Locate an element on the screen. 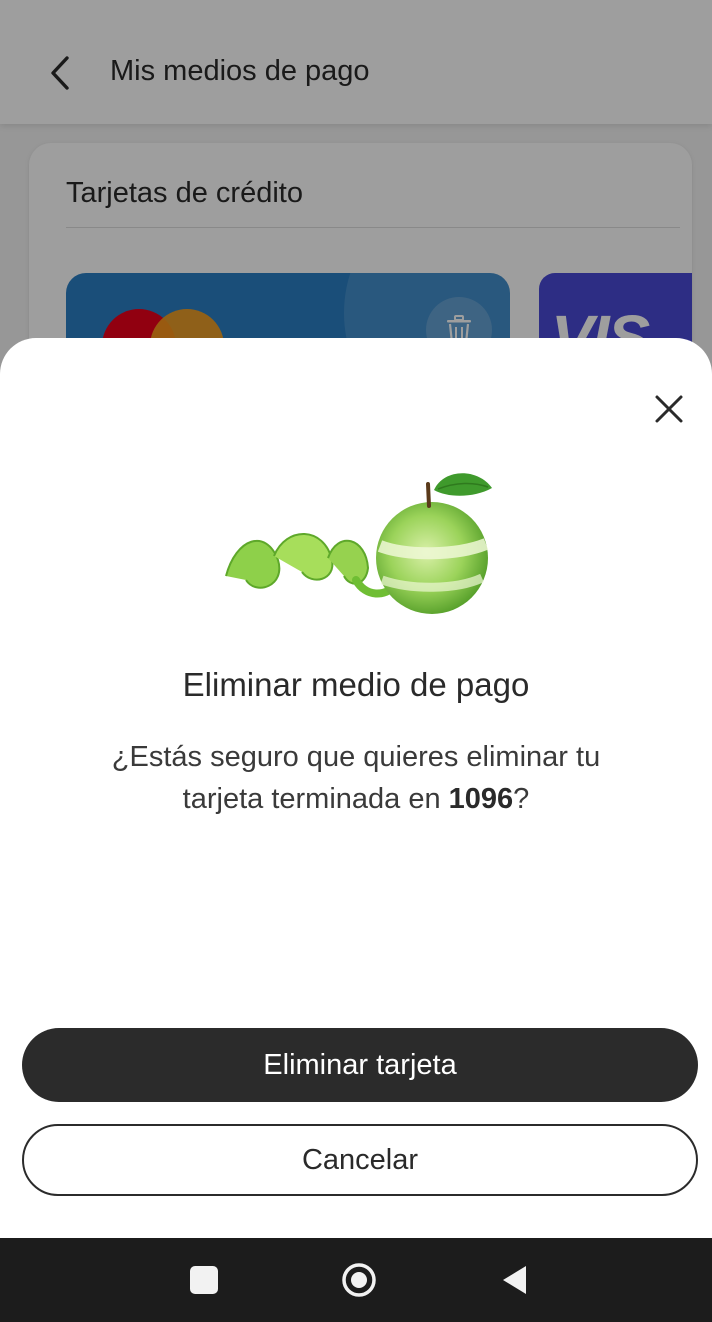 This screenshot has width=712, height=1322. square-recents-icon is located at coordinates (204, 1280).